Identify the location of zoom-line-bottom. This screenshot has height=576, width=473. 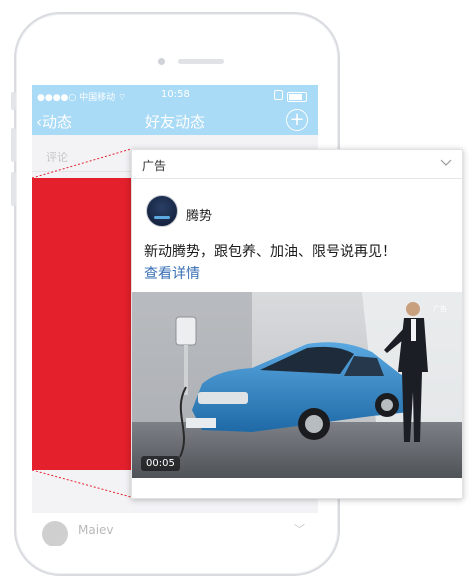
(81, 483).